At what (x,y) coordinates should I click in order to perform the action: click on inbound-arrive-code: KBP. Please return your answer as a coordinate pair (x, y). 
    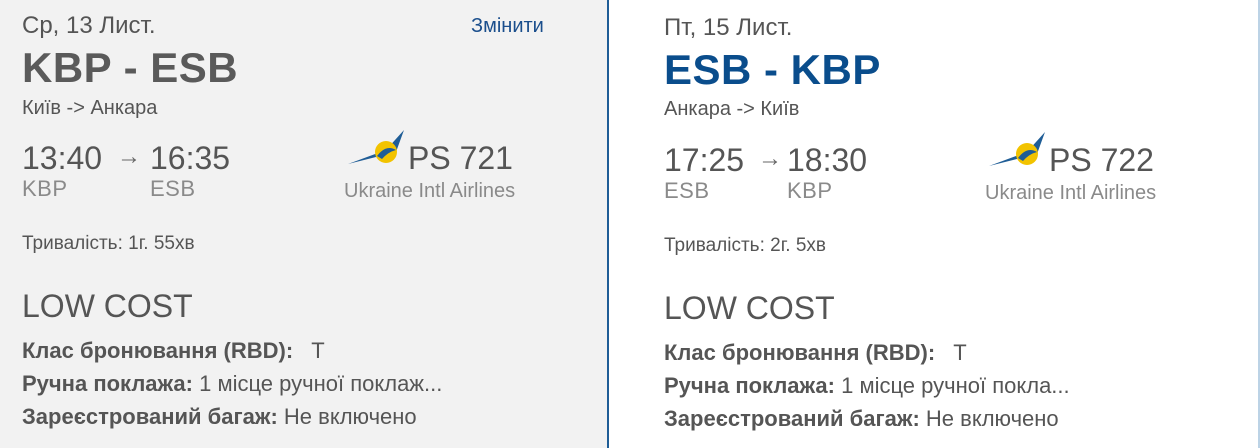
    Looking at the image, I should click on (810, 190).